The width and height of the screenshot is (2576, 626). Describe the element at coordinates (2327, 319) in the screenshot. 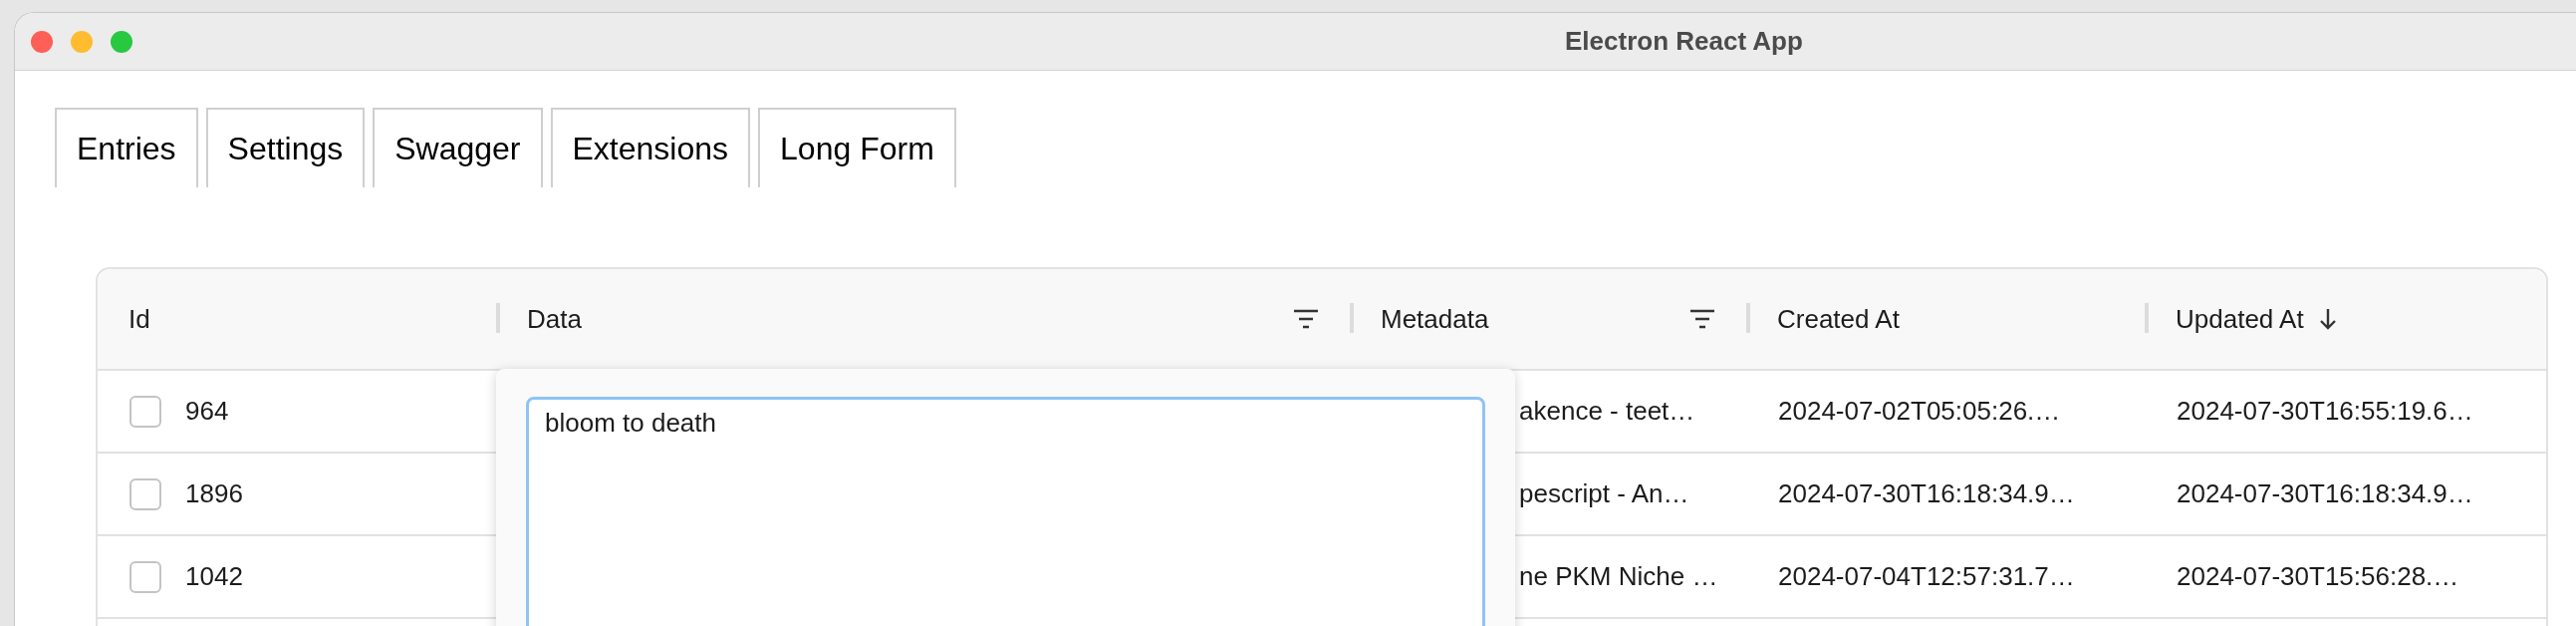

I see `down-arrow-icon` at that location.